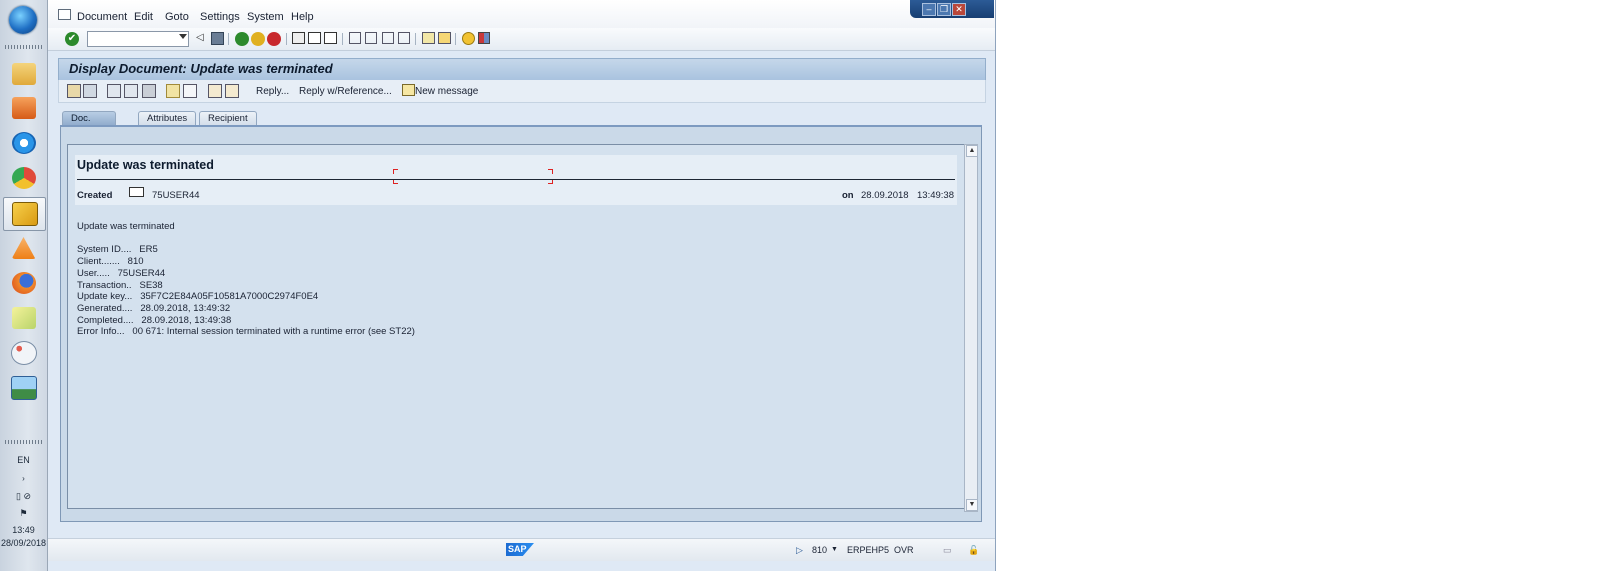 The image size is (1600, 571). What do you see at coordinates (885, 195) in the screenshot?
I see `created-date: 28.09.2018` at bounding box center [885, 195].